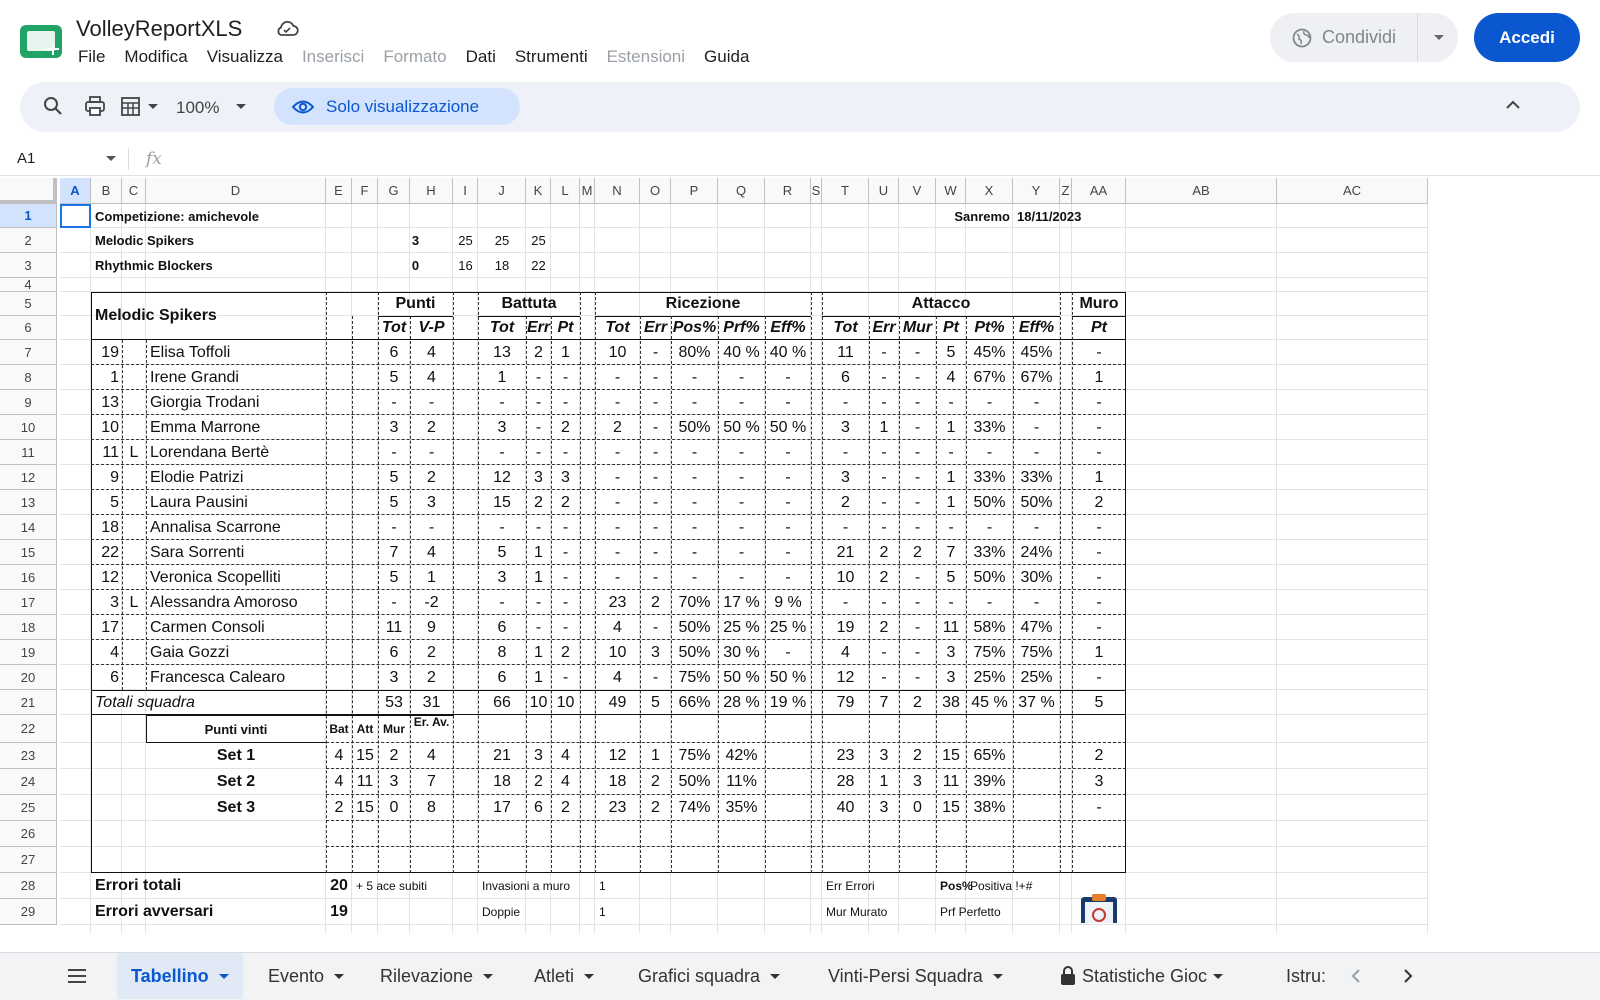  Describe the element at coordinates (587, 191) in the screenshot. I see `column-header-m: M` at that location.